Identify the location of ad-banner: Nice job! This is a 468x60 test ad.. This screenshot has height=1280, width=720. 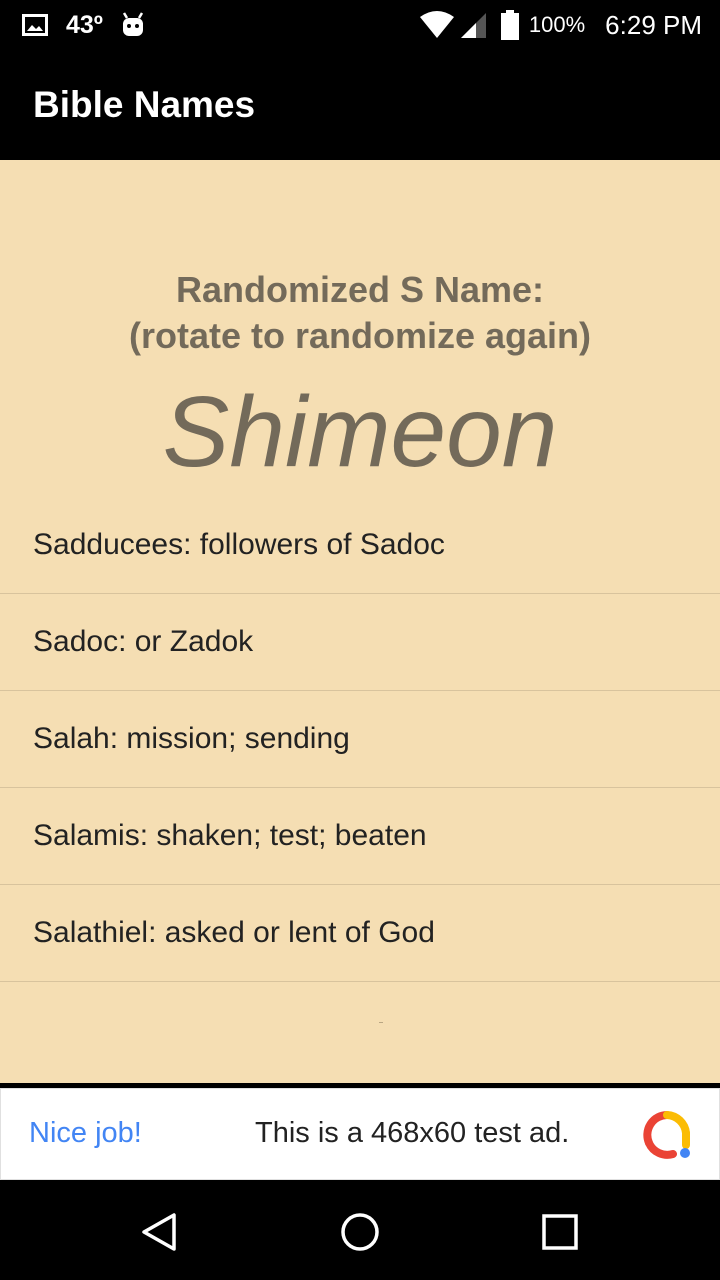
(360, 1134).